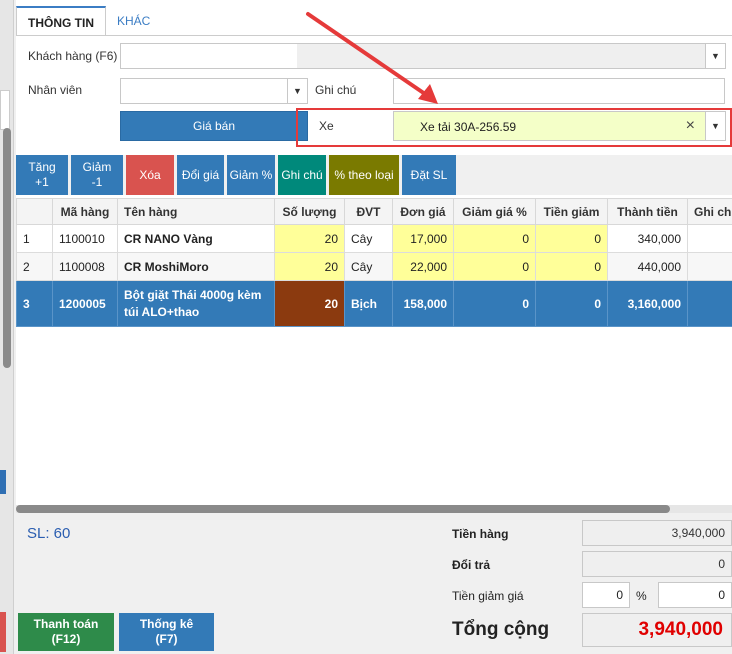 The width and height of the screenshot is (732, 654). Describe the element at coordinates (309, 211) in the screenshot. I see `col-quantity: Số lượng` at that location.